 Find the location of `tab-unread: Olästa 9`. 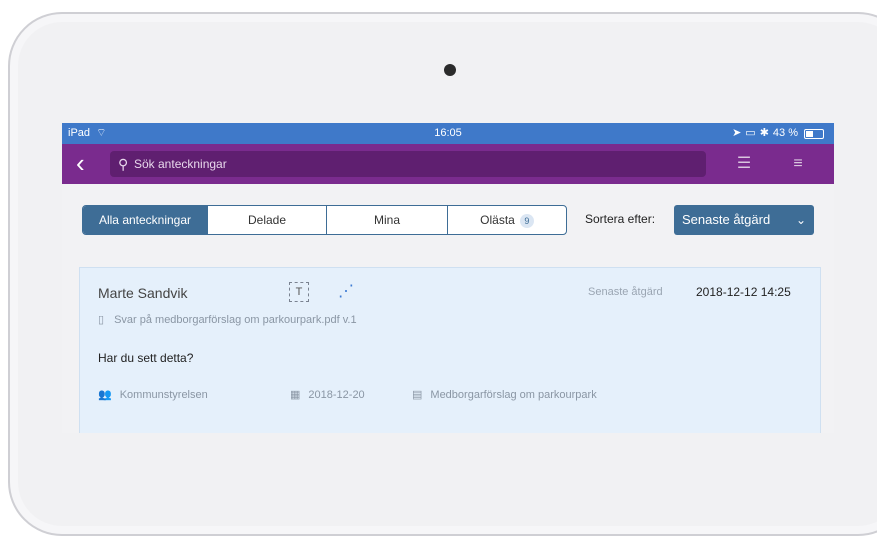

tab-unread: Olästa 9 is located at coordinates (507, 220).